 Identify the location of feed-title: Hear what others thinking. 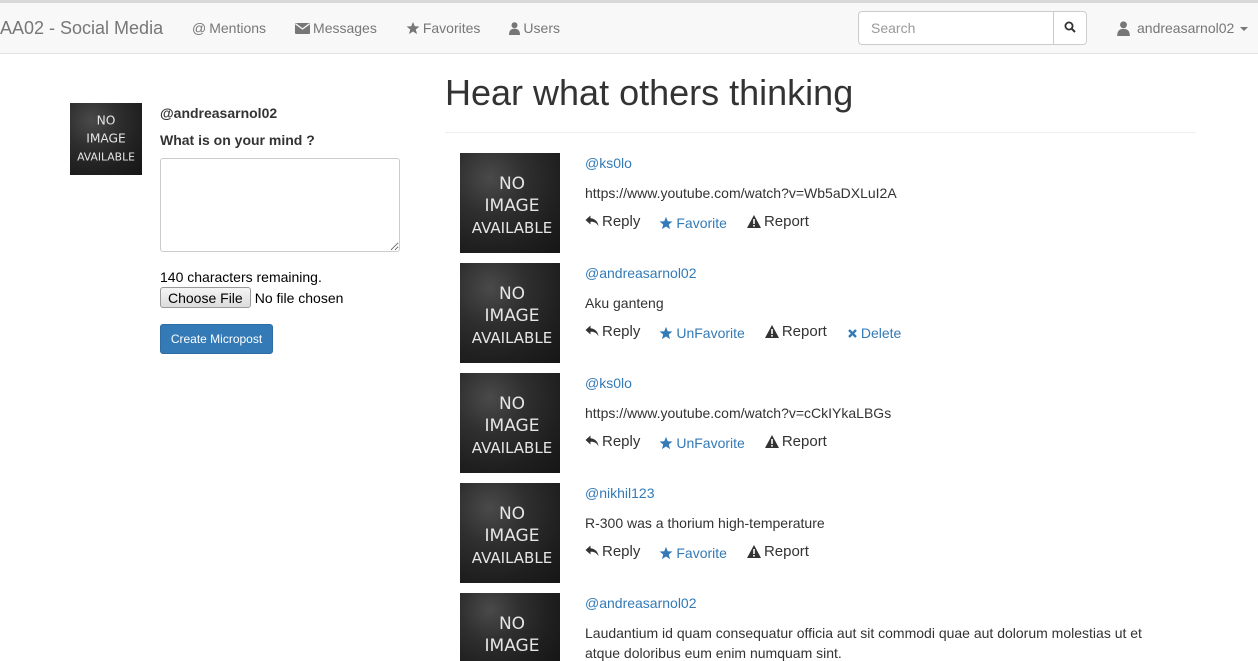
(649, 92).